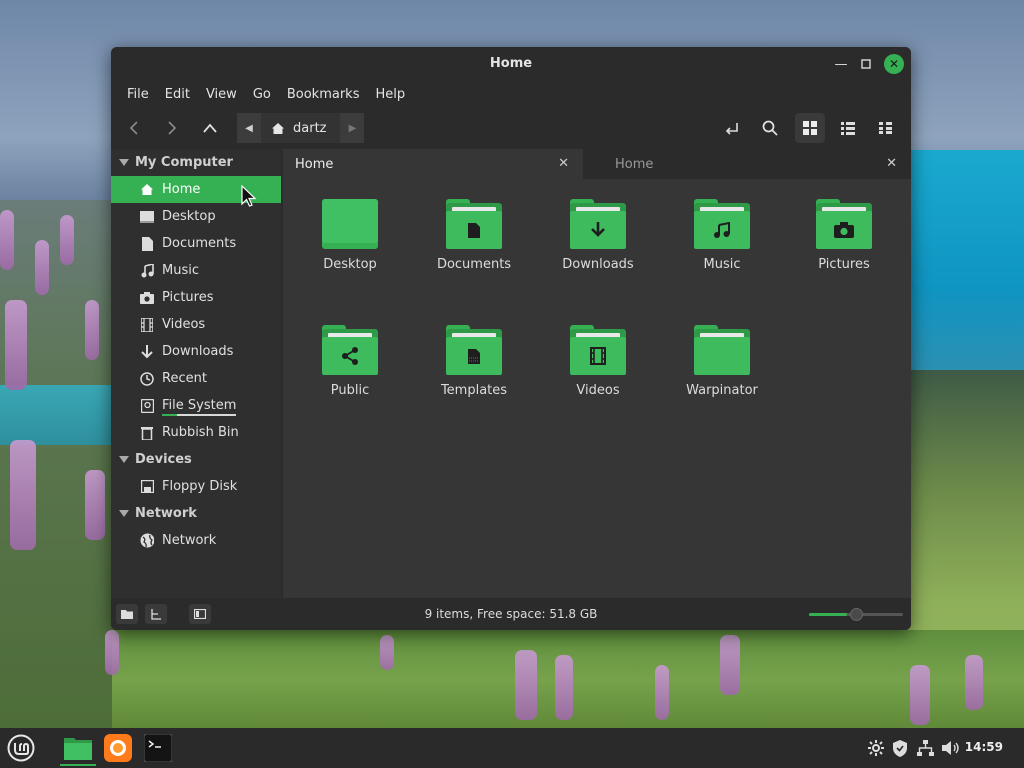 This screenshot has height=768, width=1024. I want to click on zoom-slider, so click(856, 614).